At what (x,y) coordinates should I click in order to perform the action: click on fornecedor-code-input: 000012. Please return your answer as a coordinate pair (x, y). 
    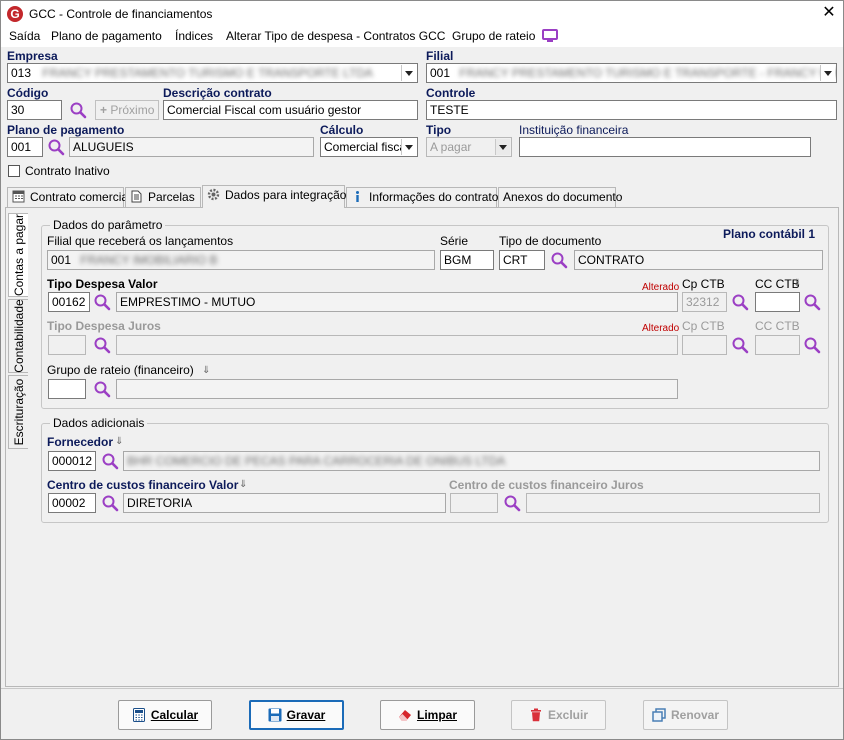
    Looking at the image, I should click on (72, 461).